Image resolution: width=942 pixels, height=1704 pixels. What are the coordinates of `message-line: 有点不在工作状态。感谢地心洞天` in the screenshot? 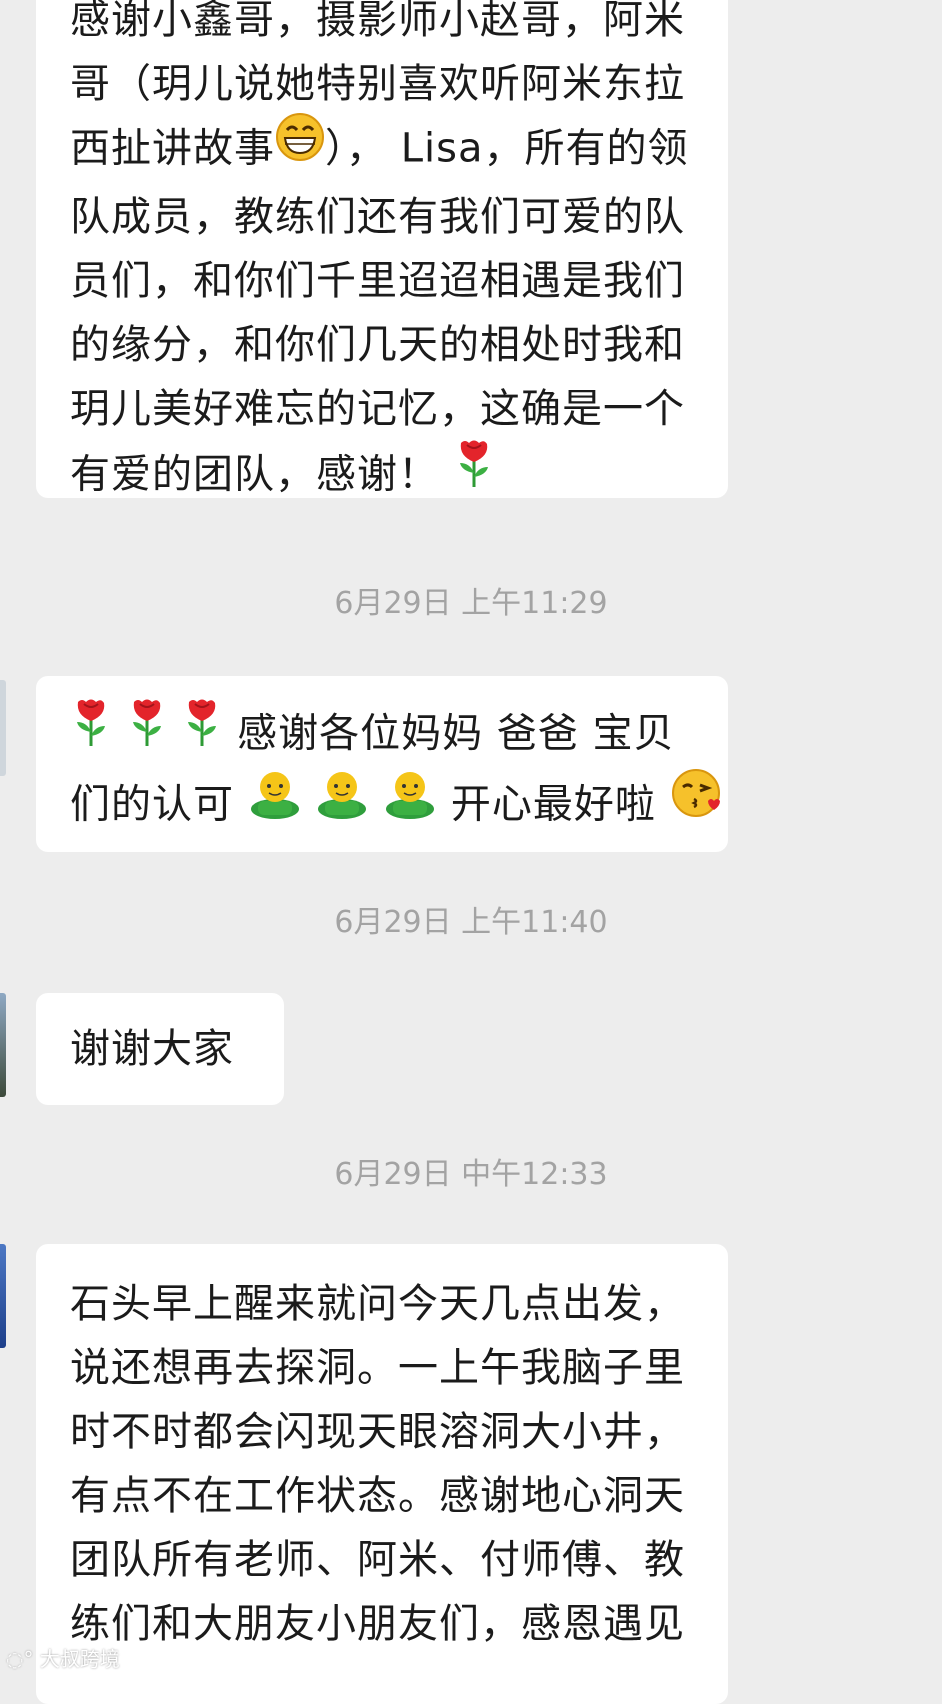 It's located at (377, 1496).